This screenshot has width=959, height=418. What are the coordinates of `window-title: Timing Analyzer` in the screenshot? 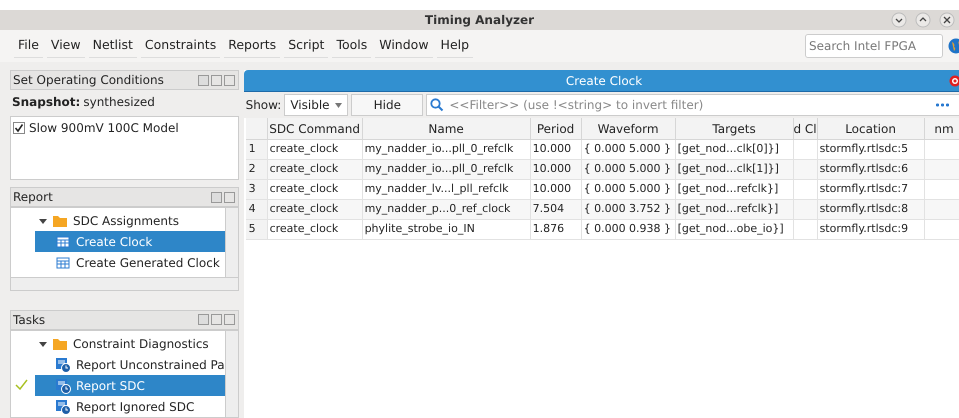 It's located at (479, 20).